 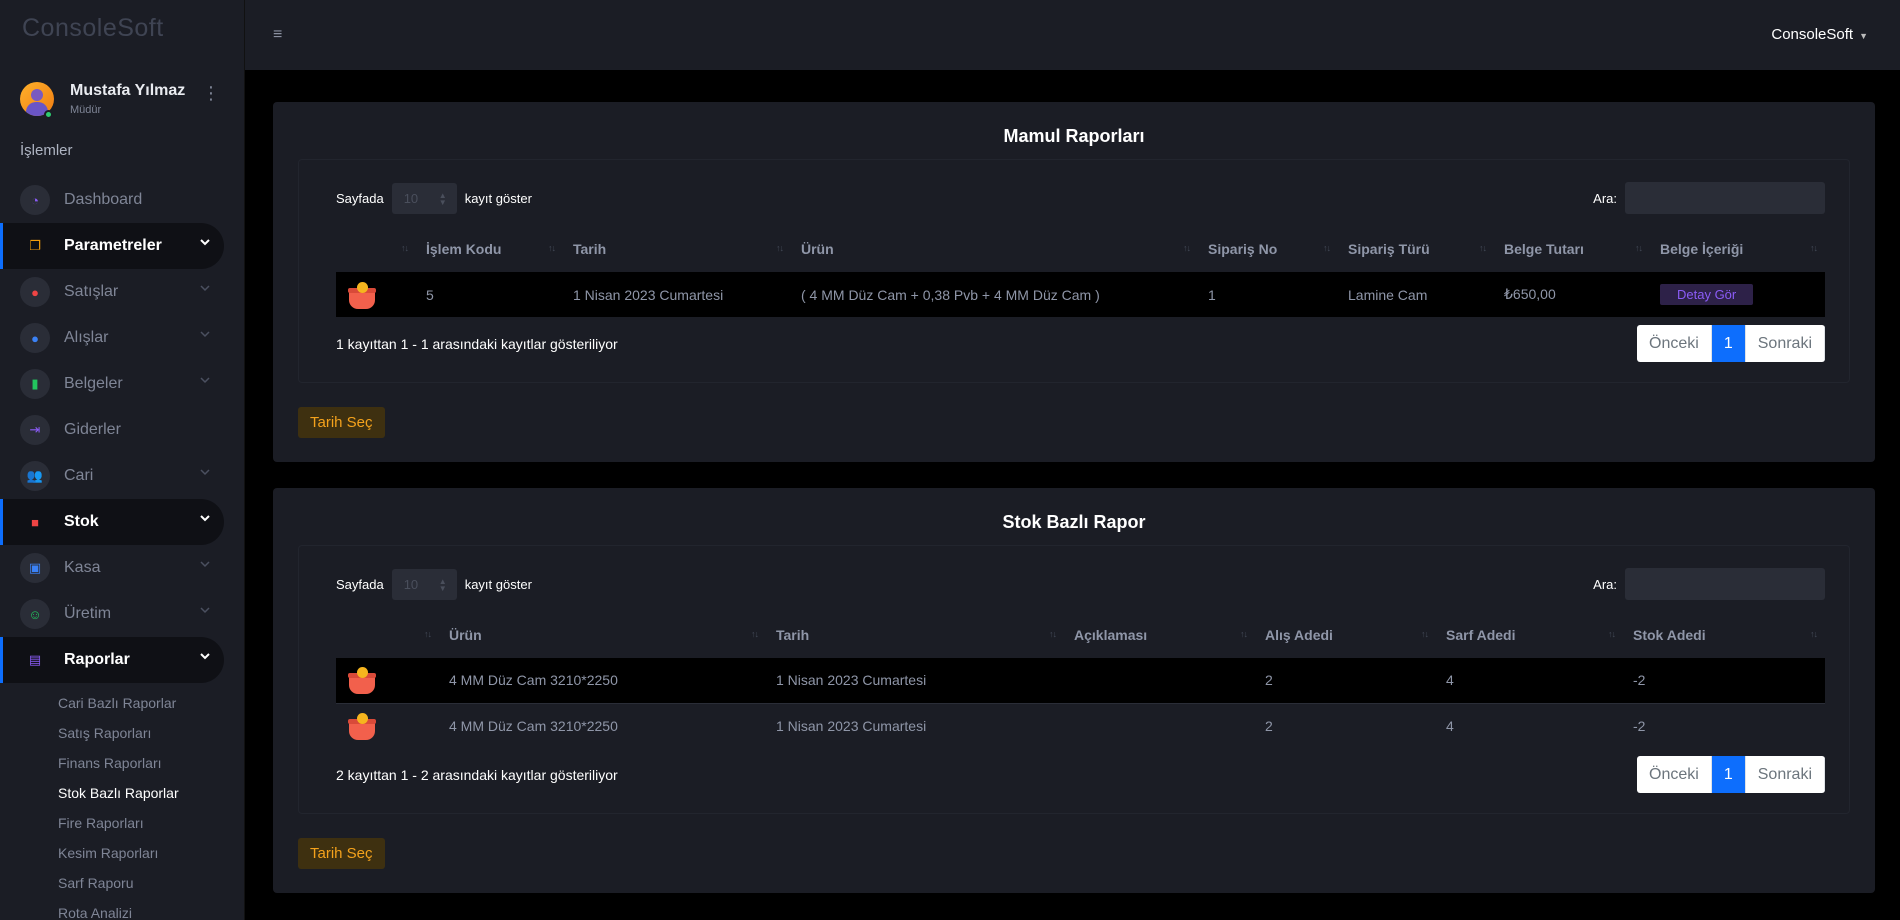 What do you see at coordinates (360, 198) in the screenshot?
I see `page-length-prefix: Sayfada` at bounding box center [360, 198].